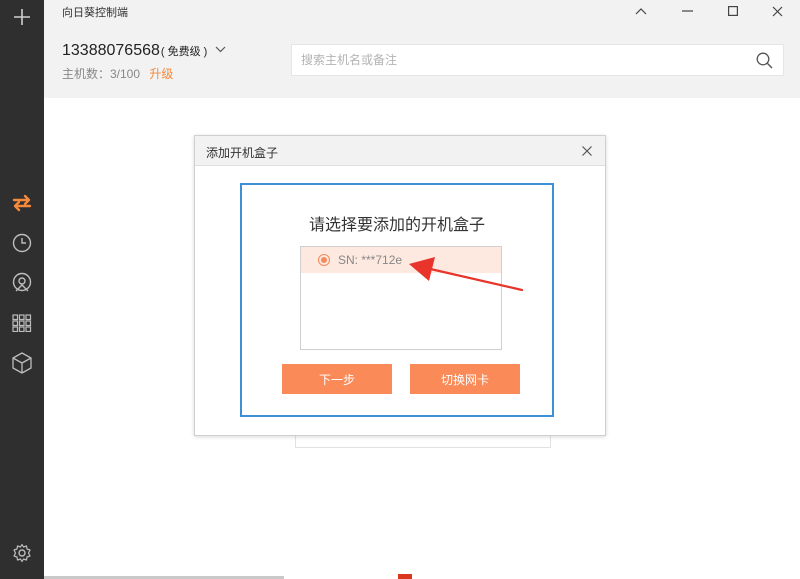  I want to click on bottom-mark, so click(405, 576).